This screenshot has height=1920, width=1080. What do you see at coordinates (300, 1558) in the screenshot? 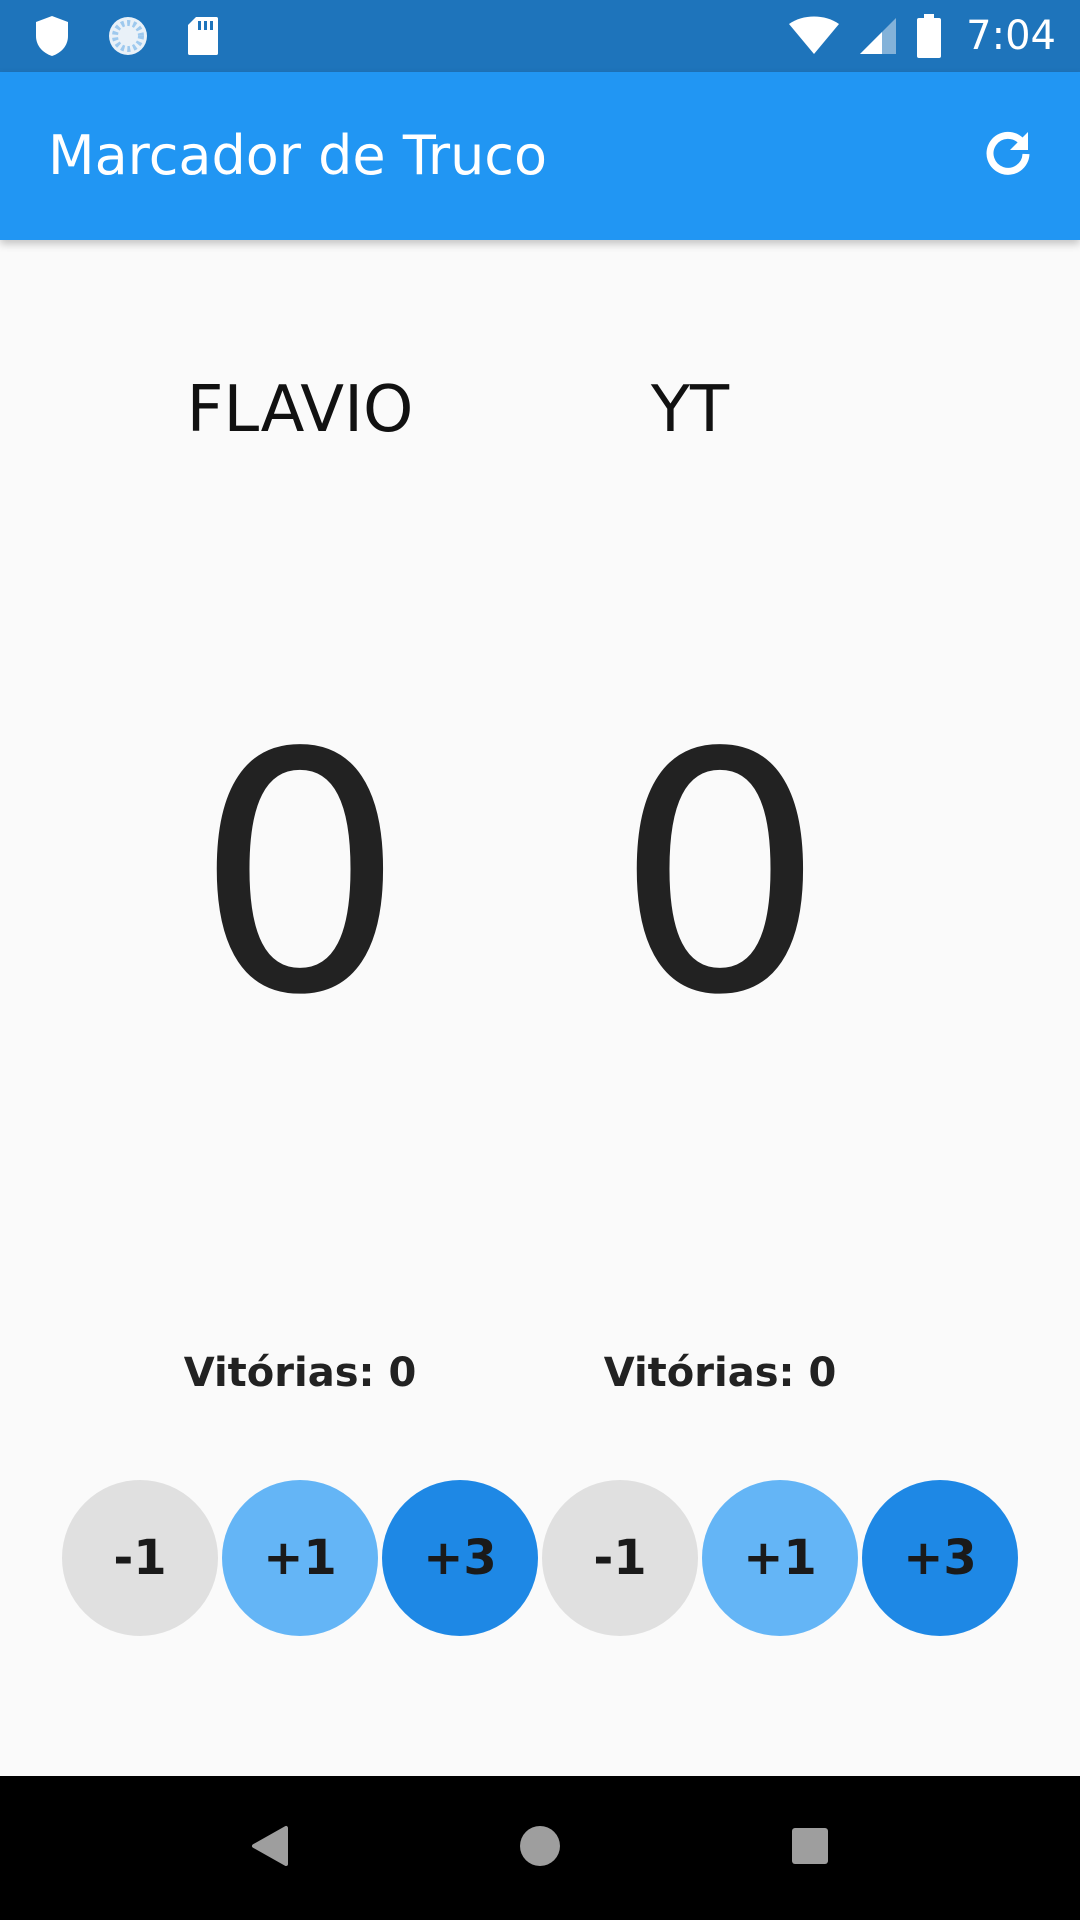
I see `player-1-plus-1-button: +1` at bounding box center [300, 1558].